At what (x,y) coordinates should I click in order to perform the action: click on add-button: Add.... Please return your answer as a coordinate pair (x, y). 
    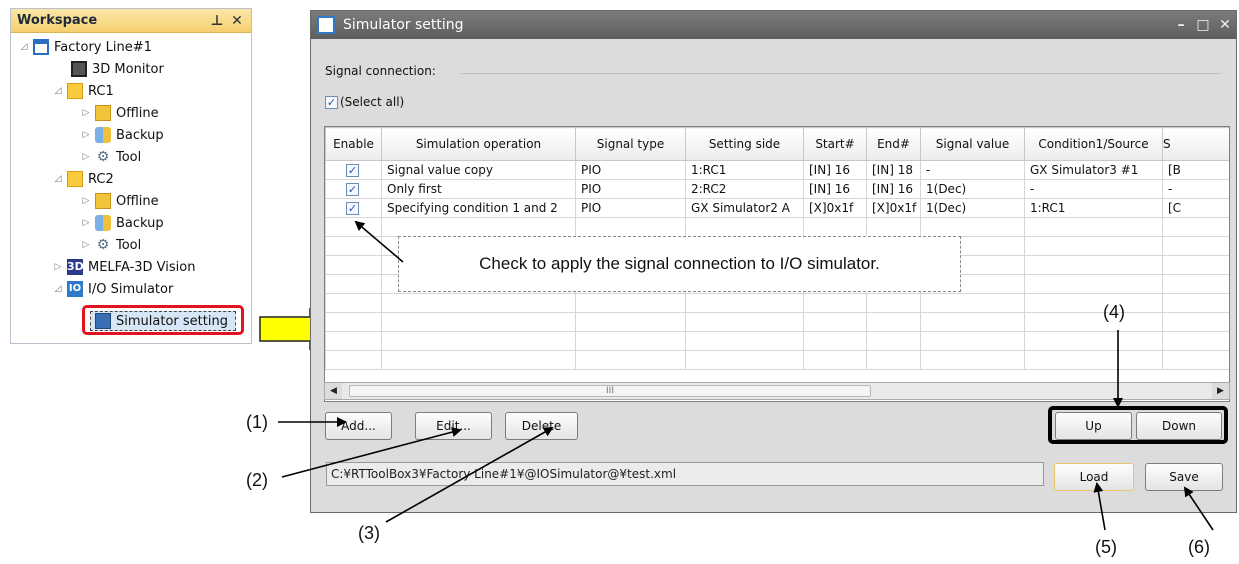
    Looking at the image, I should click on (358, 426).